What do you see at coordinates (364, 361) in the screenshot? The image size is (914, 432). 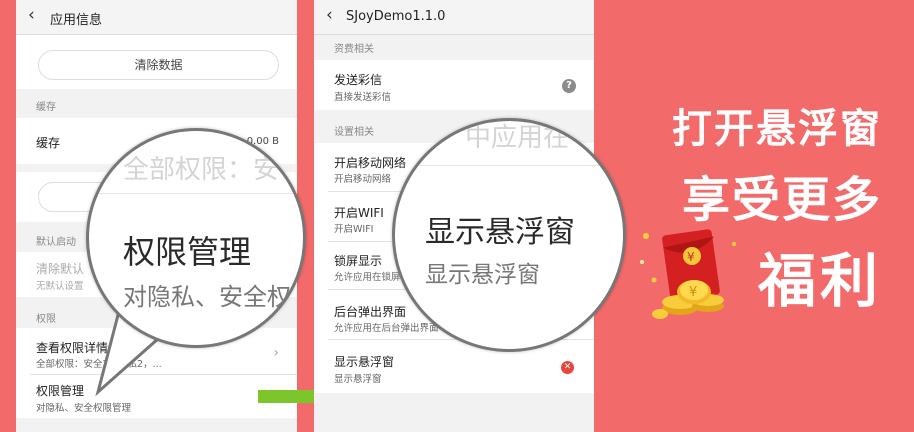 I see `floating-window-title: 显示悬浮窗` at bounding box center [364, 361].